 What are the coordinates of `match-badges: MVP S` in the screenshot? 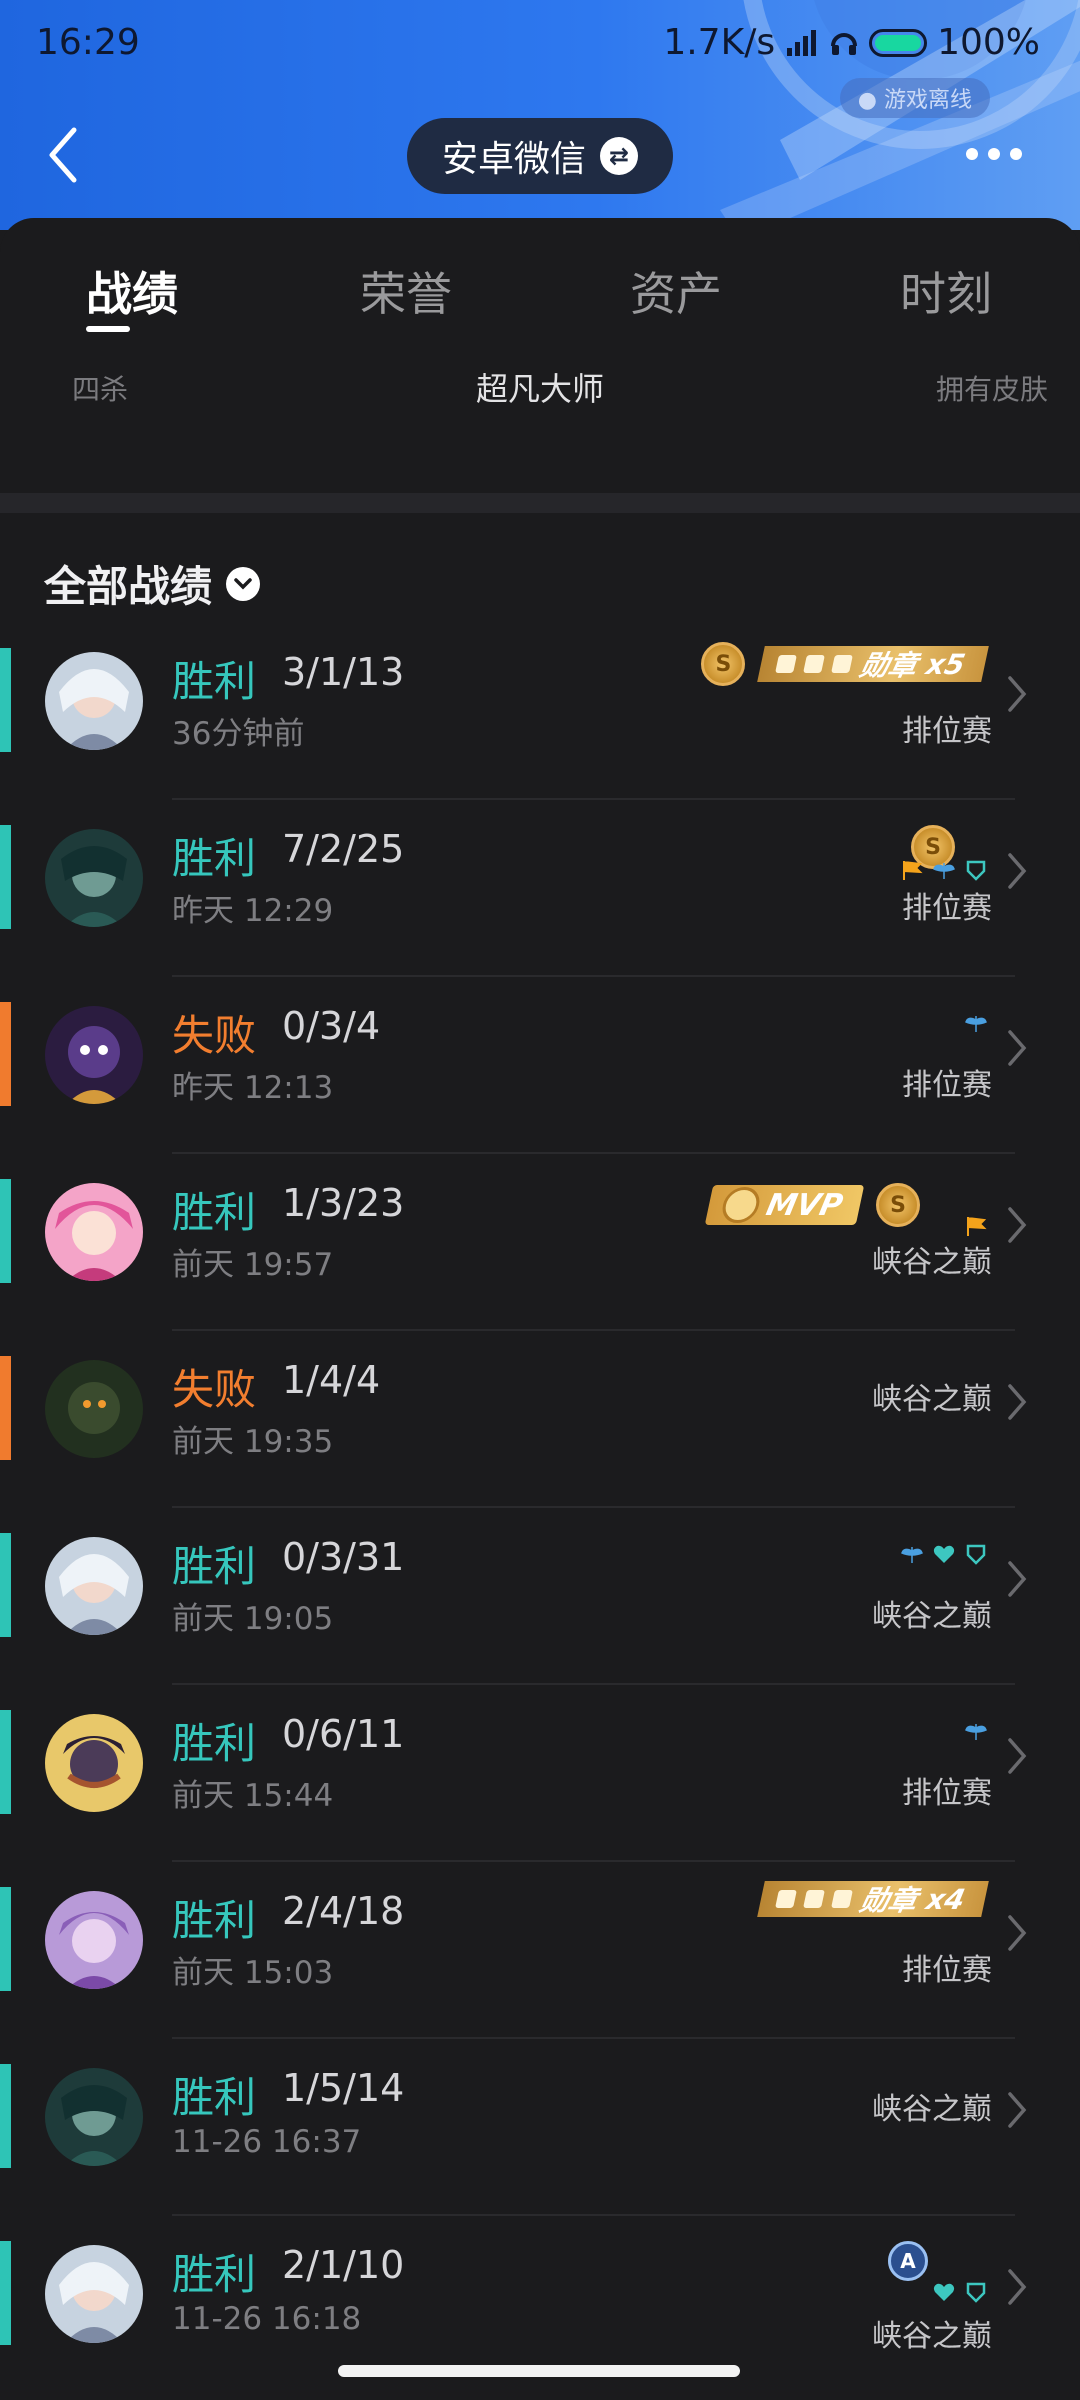 It's located at (812, 1205).